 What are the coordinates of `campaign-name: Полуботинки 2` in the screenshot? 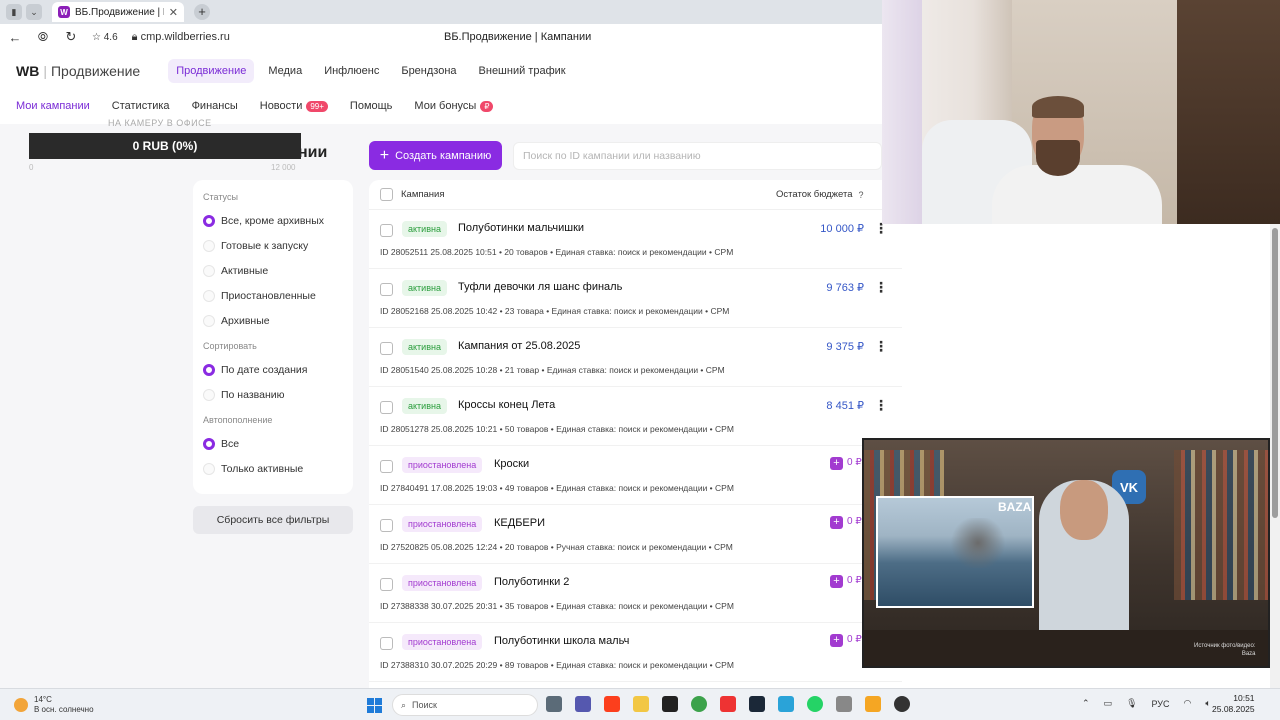 It's located at (531, 582).